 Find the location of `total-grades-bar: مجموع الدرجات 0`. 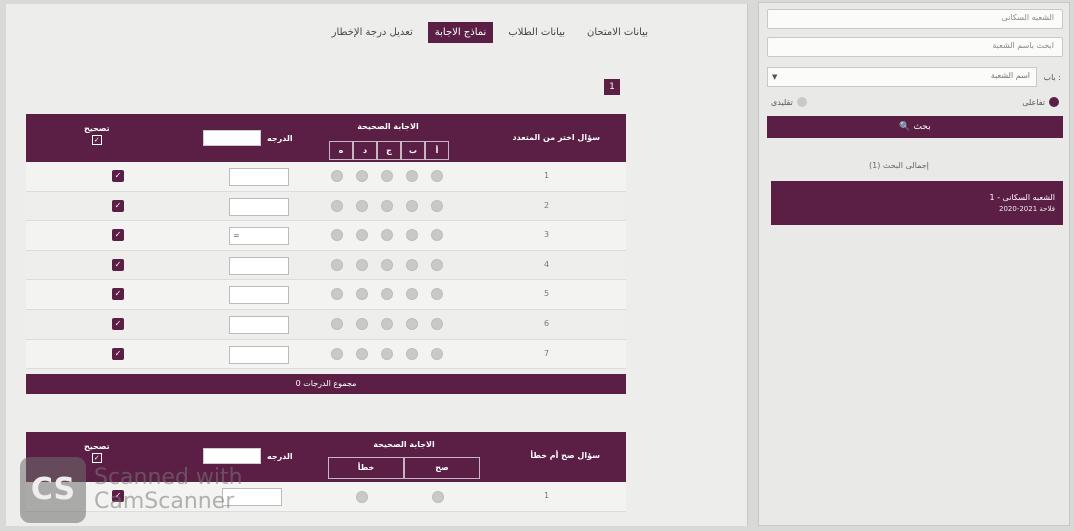

total-grades-bar: مجموع الدرجات 0 is located at coordinates (326, 384).